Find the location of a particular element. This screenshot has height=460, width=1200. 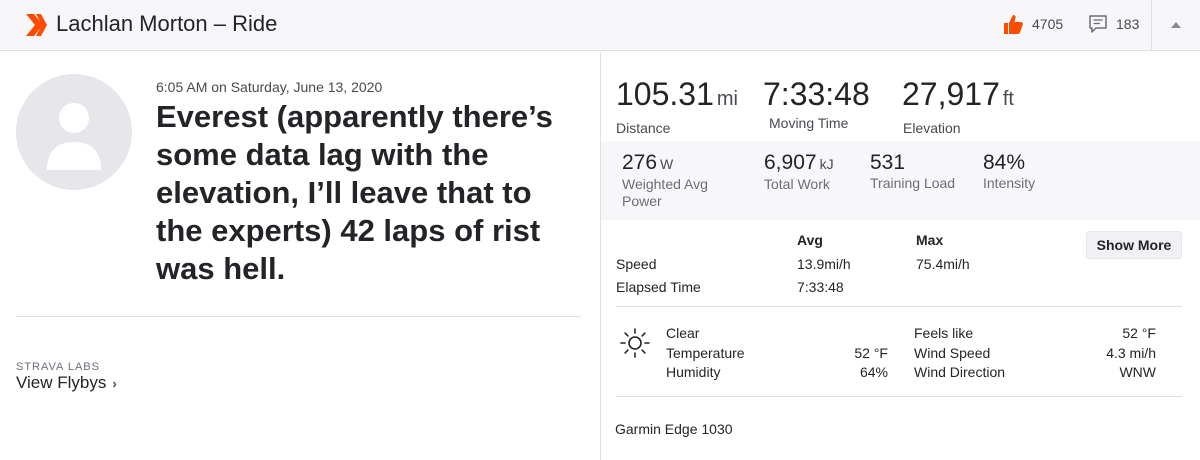

view-flybys-link: View Flybys › is located at coordinates (66, 383).